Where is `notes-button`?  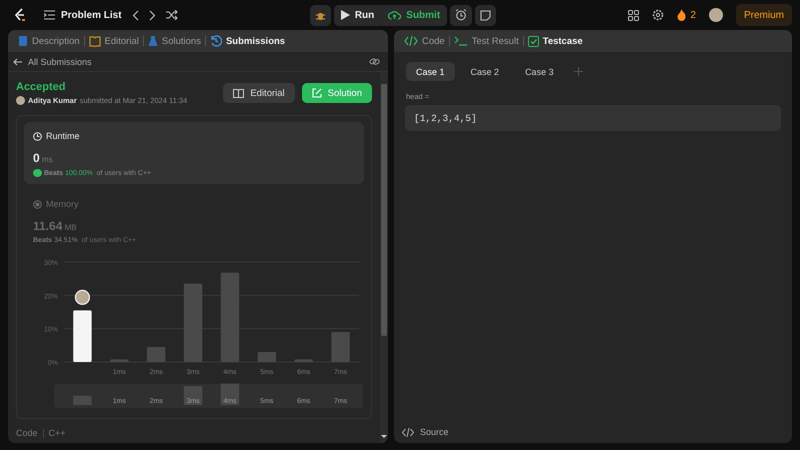
notes-button is located at coordinates (485, 15).